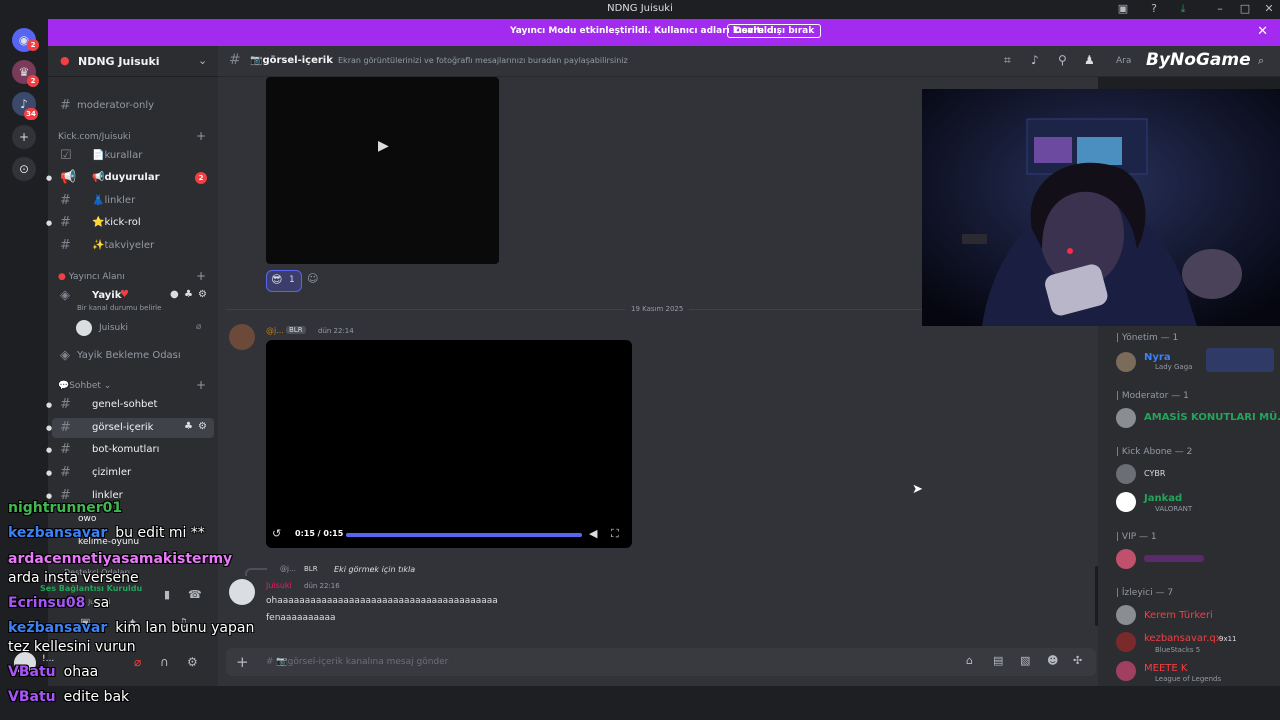  What do you see at coordinates (120, 559) in the screenshot?
I see `chat-username: ardacennetiyasamakistermy` at bounding box center [120, 559].